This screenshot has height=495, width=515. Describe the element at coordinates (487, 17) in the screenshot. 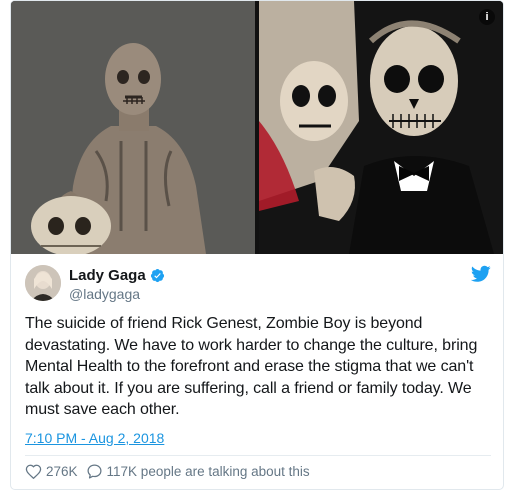

I see `info-icon: i` at that location.